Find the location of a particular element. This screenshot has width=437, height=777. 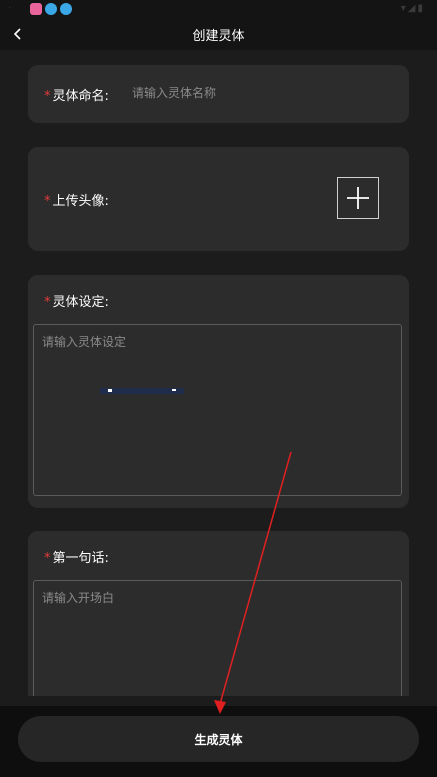

name-label: * 灵体命名: is located at coordinates (76, 94).